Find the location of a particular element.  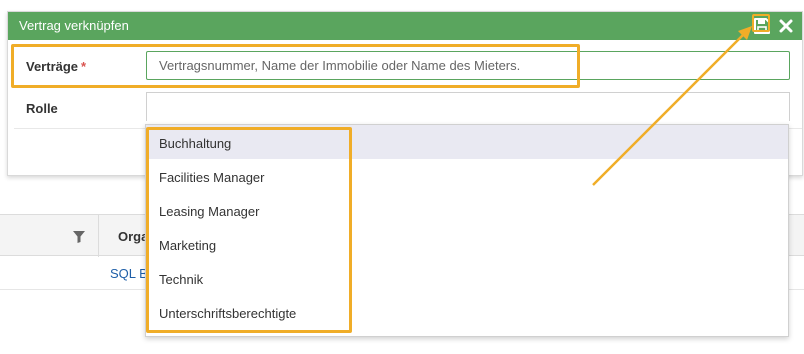

contracts-search-input is located at coordinates (468, 65).